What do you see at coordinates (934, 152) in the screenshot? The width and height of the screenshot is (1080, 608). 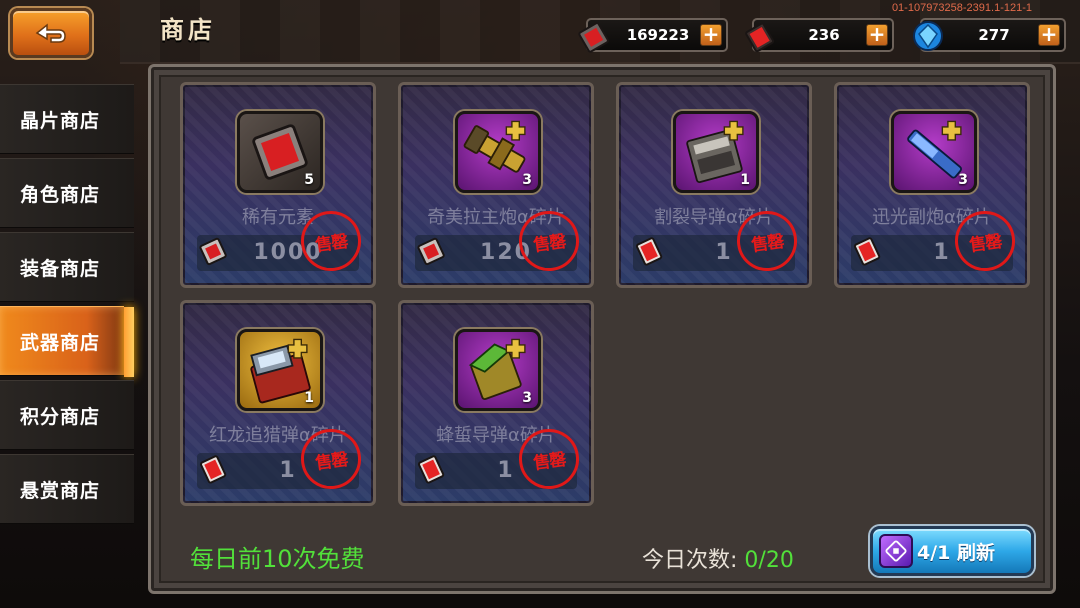 I see `flash-cannon-icon: 3` at bounding box center [934, 152].